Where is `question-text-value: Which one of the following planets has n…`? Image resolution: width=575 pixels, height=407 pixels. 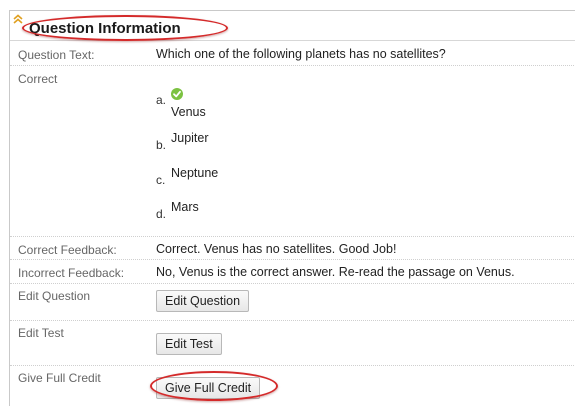
question-text-value: Which one of the following planets has n… is located at coordinates (301, 54).